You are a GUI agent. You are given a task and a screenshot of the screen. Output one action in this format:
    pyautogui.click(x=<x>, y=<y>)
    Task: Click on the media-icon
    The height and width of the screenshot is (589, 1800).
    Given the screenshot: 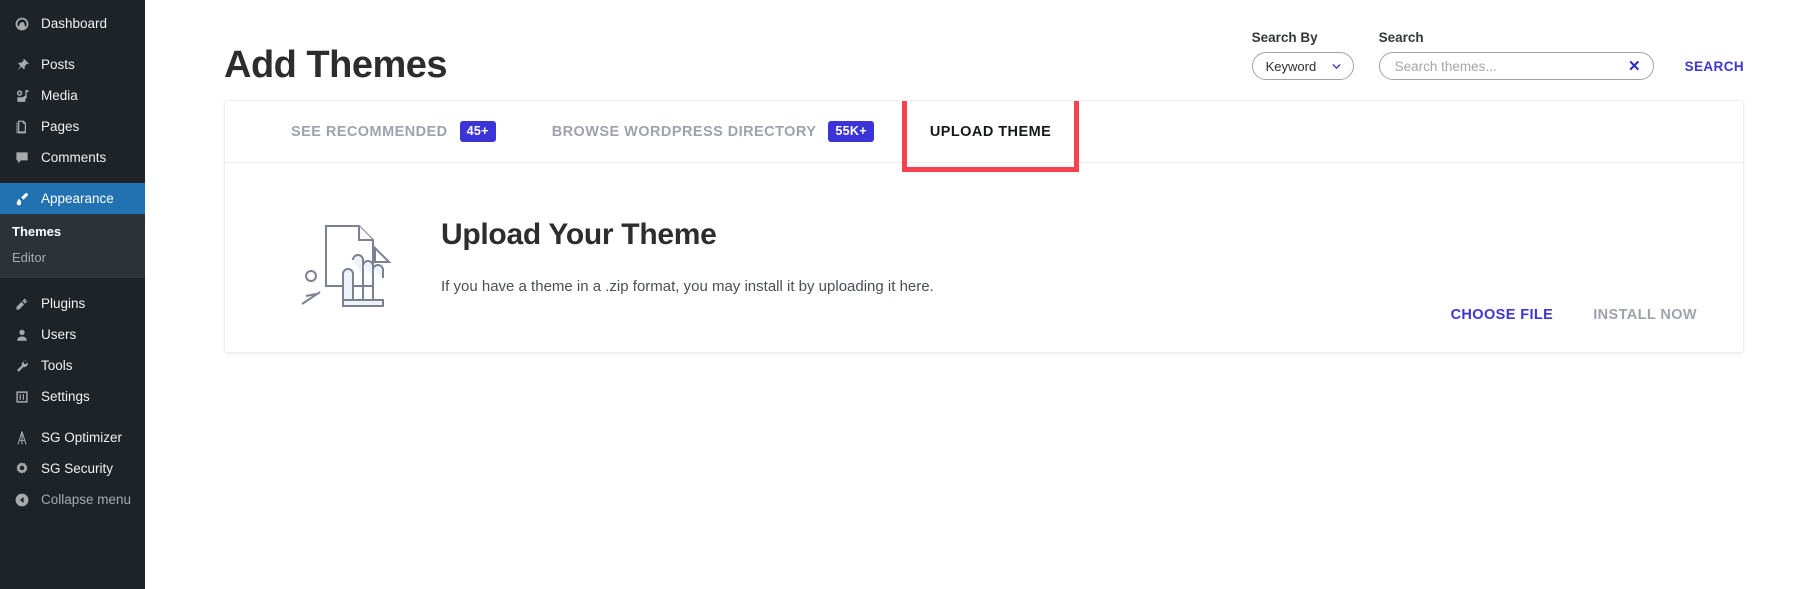 What is the action you would take?
    pyautogui.click(x=22, y=96)
    